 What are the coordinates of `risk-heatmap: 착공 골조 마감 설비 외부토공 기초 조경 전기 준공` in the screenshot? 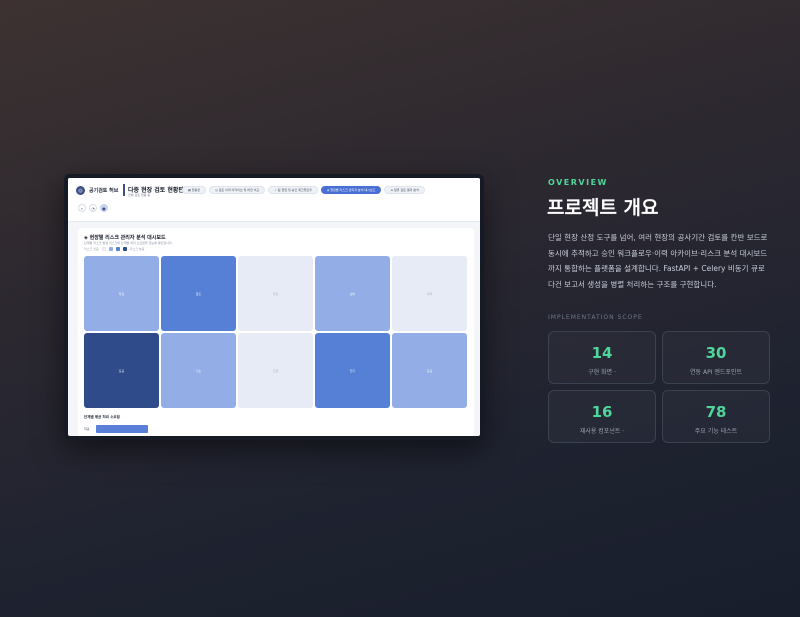 It's located at (275, 332).